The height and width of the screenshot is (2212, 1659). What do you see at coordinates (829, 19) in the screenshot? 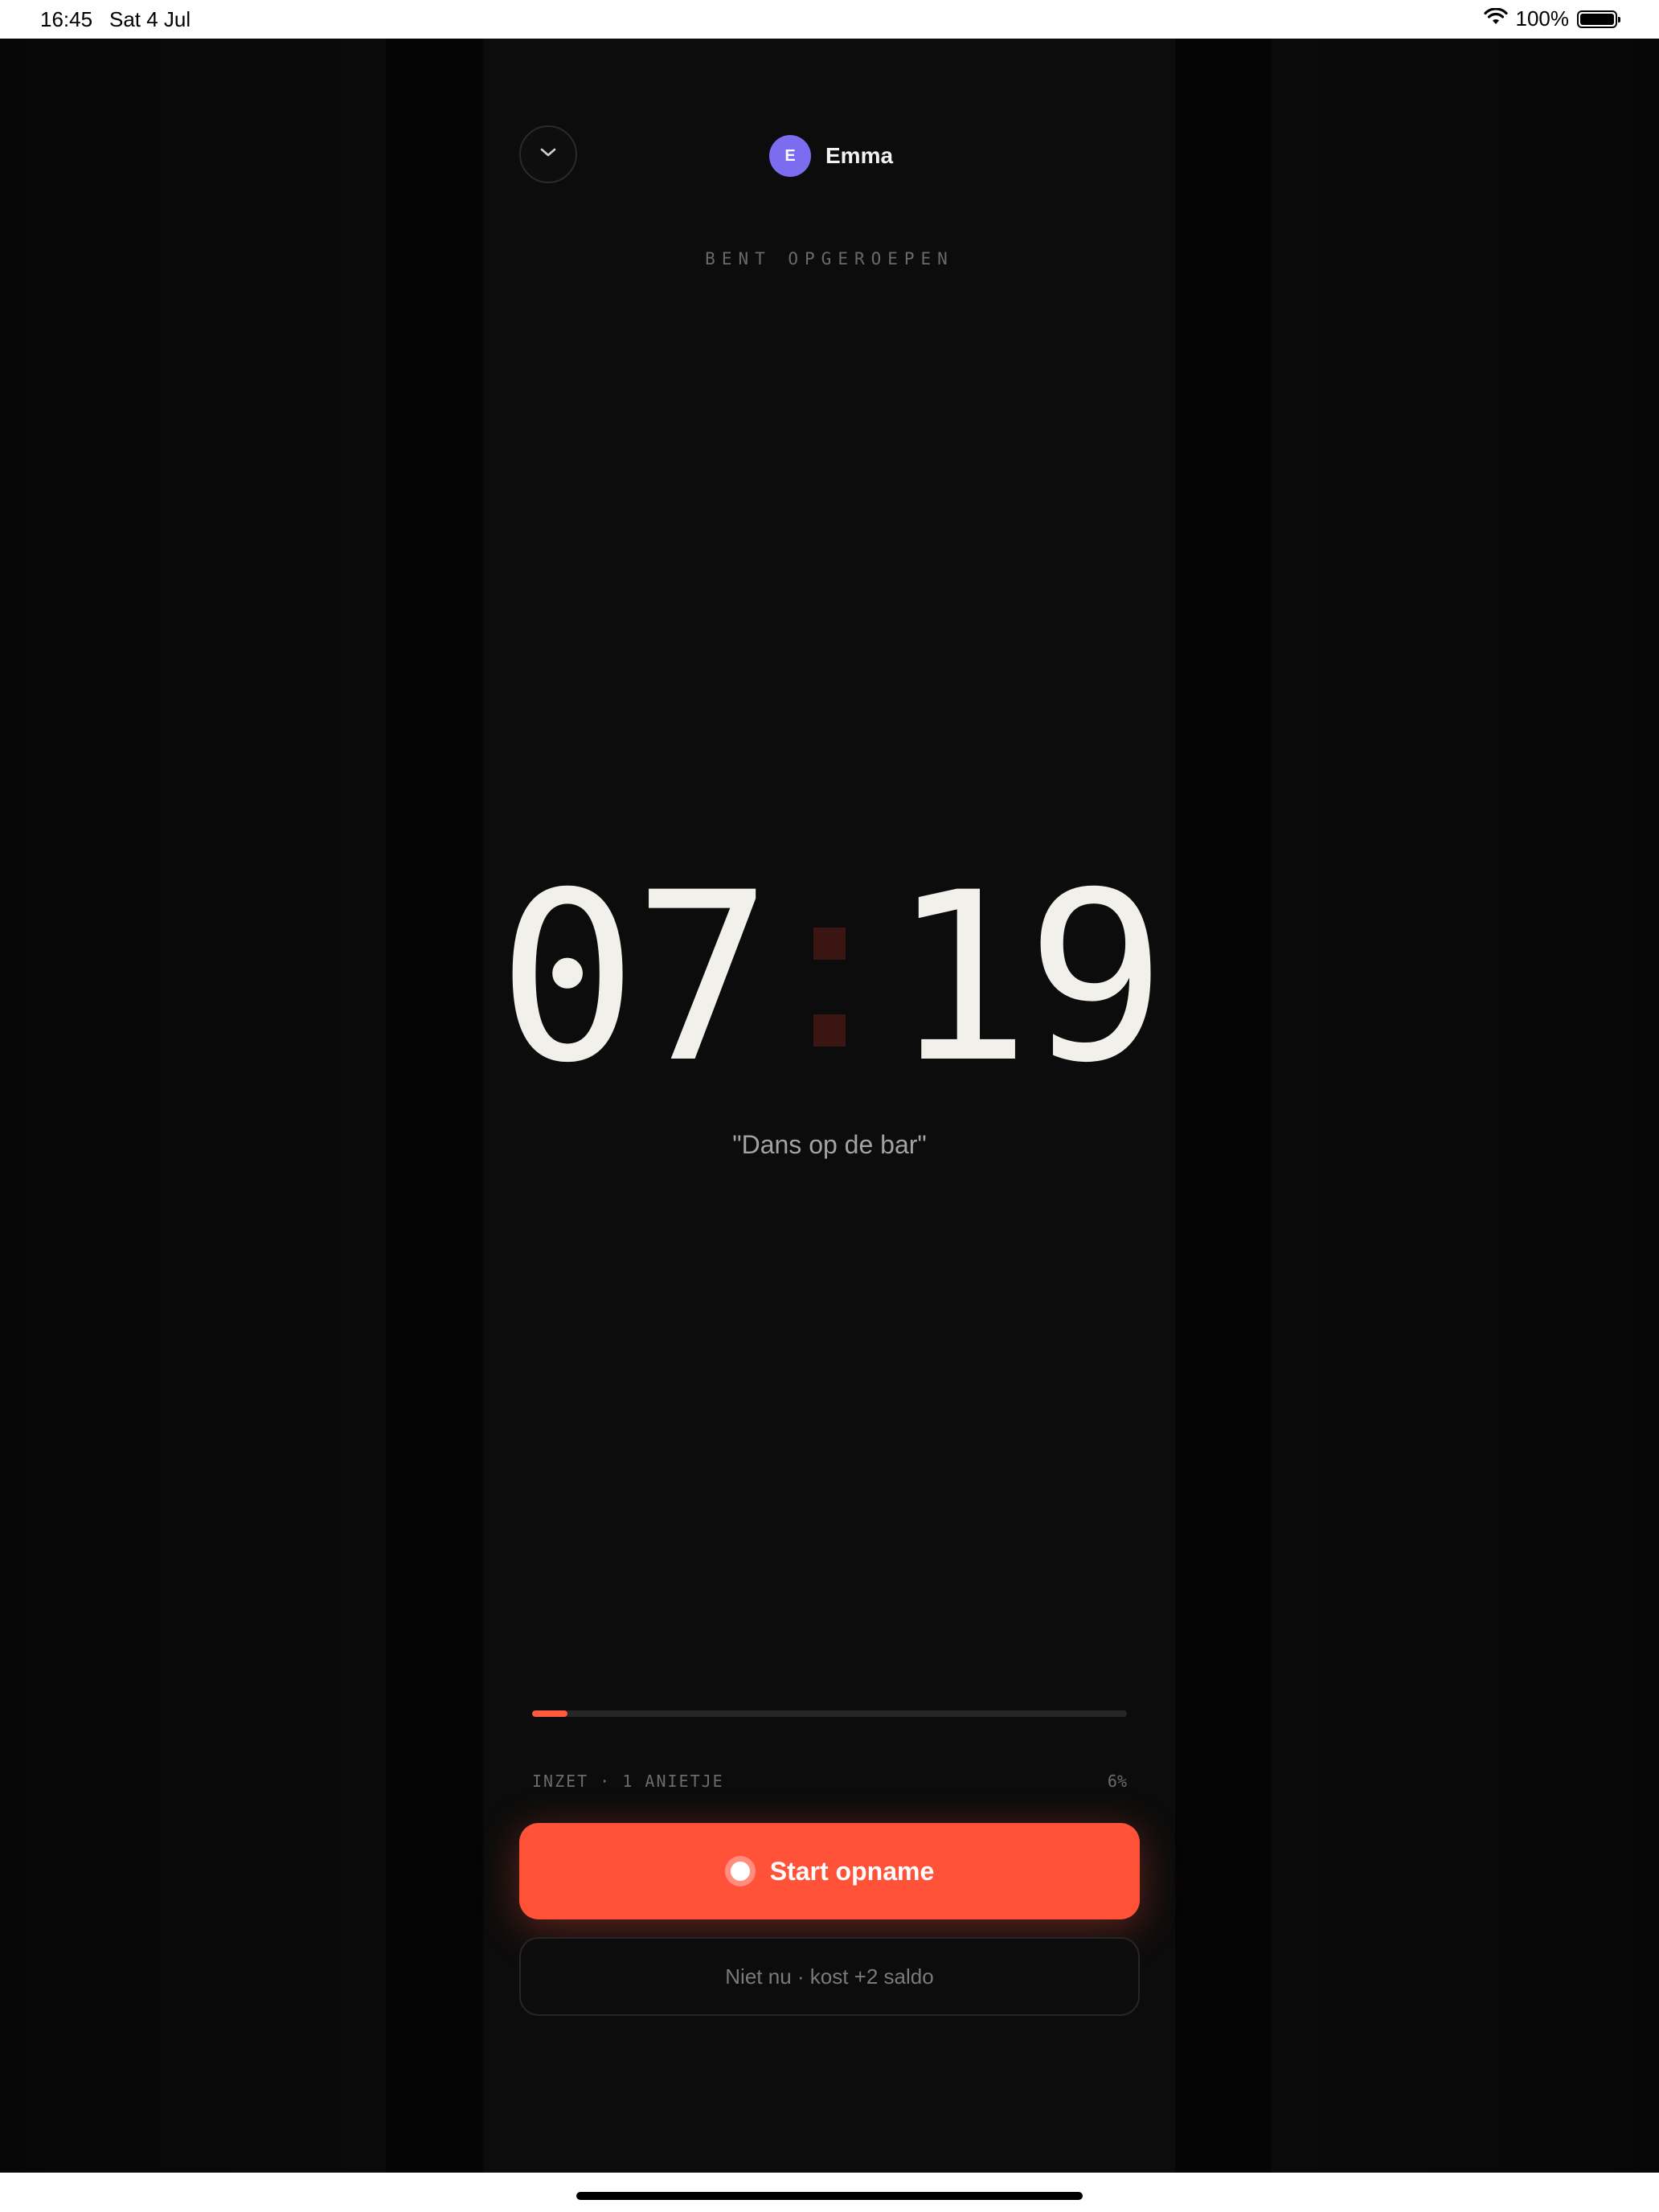
I see `status-bar: 16:45 Sat 4 Jul 100%` at bounding box center [829, 19].